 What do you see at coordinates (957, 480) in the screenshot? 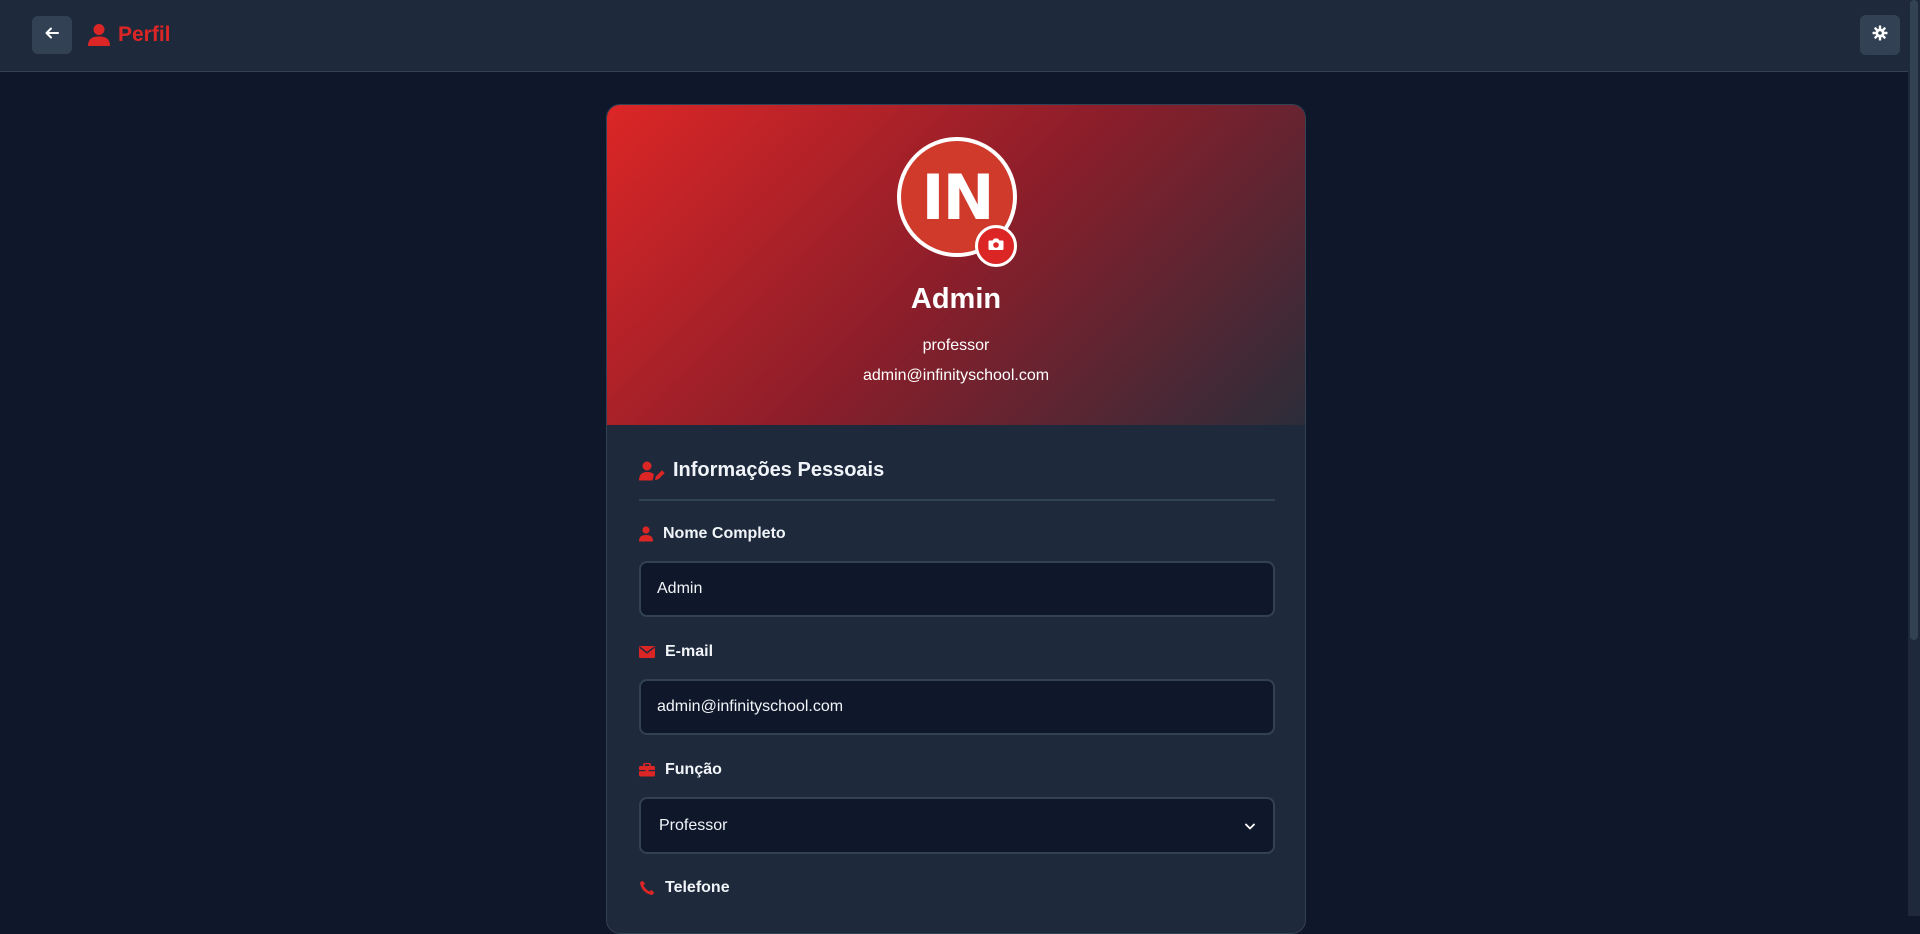
I see `section-title: Informações Pessoais` at bounding box center [957, 480].